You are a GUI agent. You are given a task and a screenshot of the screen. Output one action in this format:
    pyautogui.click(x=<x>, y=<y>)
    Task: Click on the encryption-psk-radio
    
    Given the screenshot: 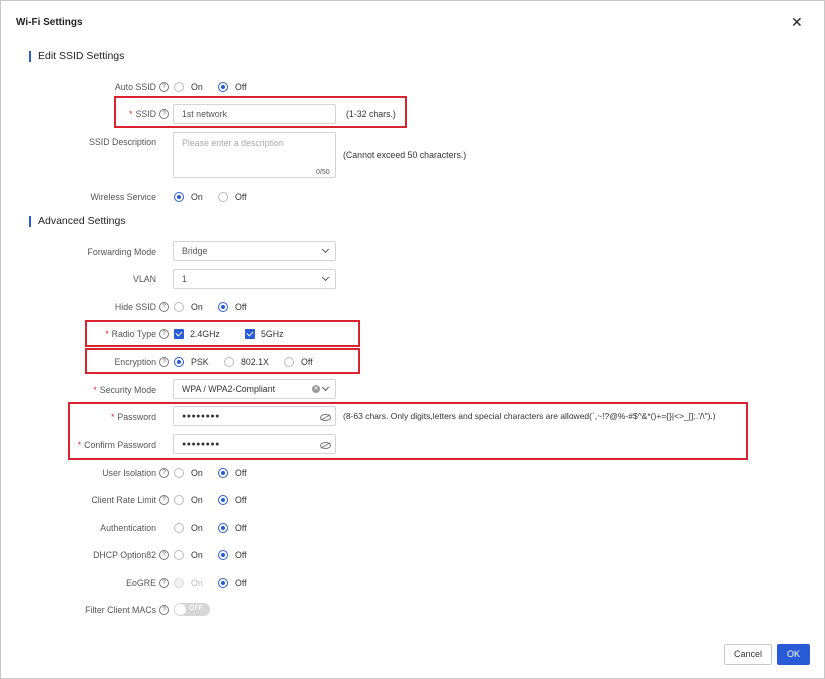 What is the action you would take?
    pyautogui.click(x=179, y=362)
    